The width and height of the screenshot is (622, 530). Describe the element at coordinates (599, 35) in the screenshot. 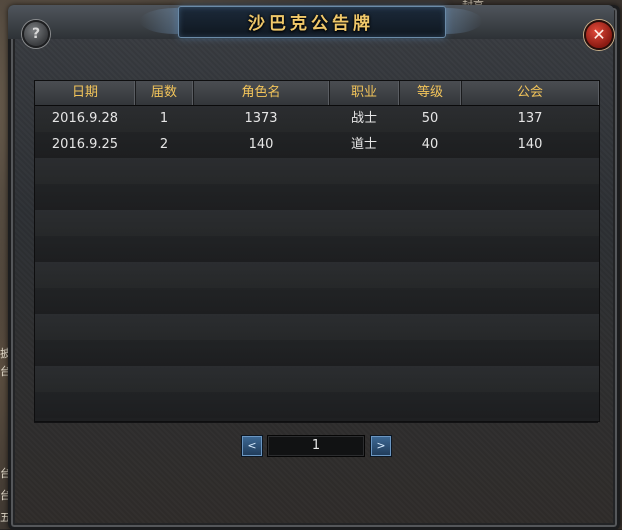

I see `close-button: ✕` at that location.